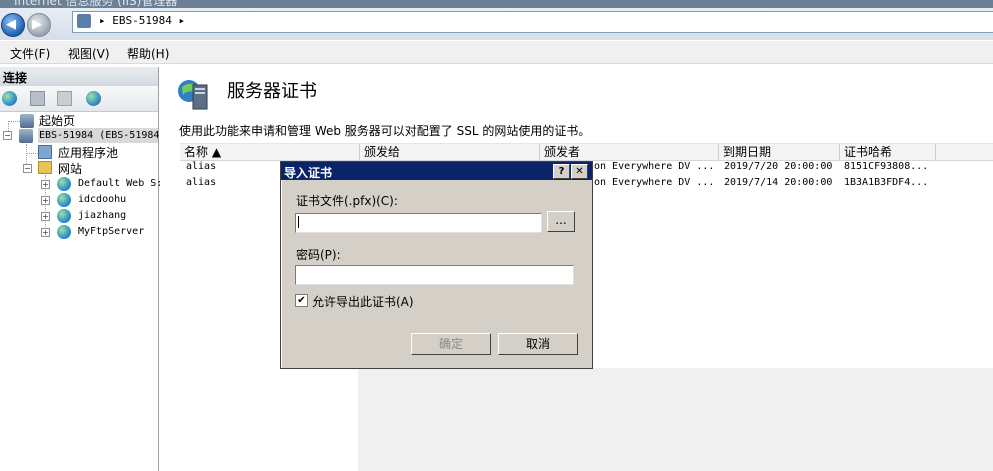 Image resolution: width=993 pixels, height=471 pixels. I want to click on back-button: ◀, so click(13, 25).